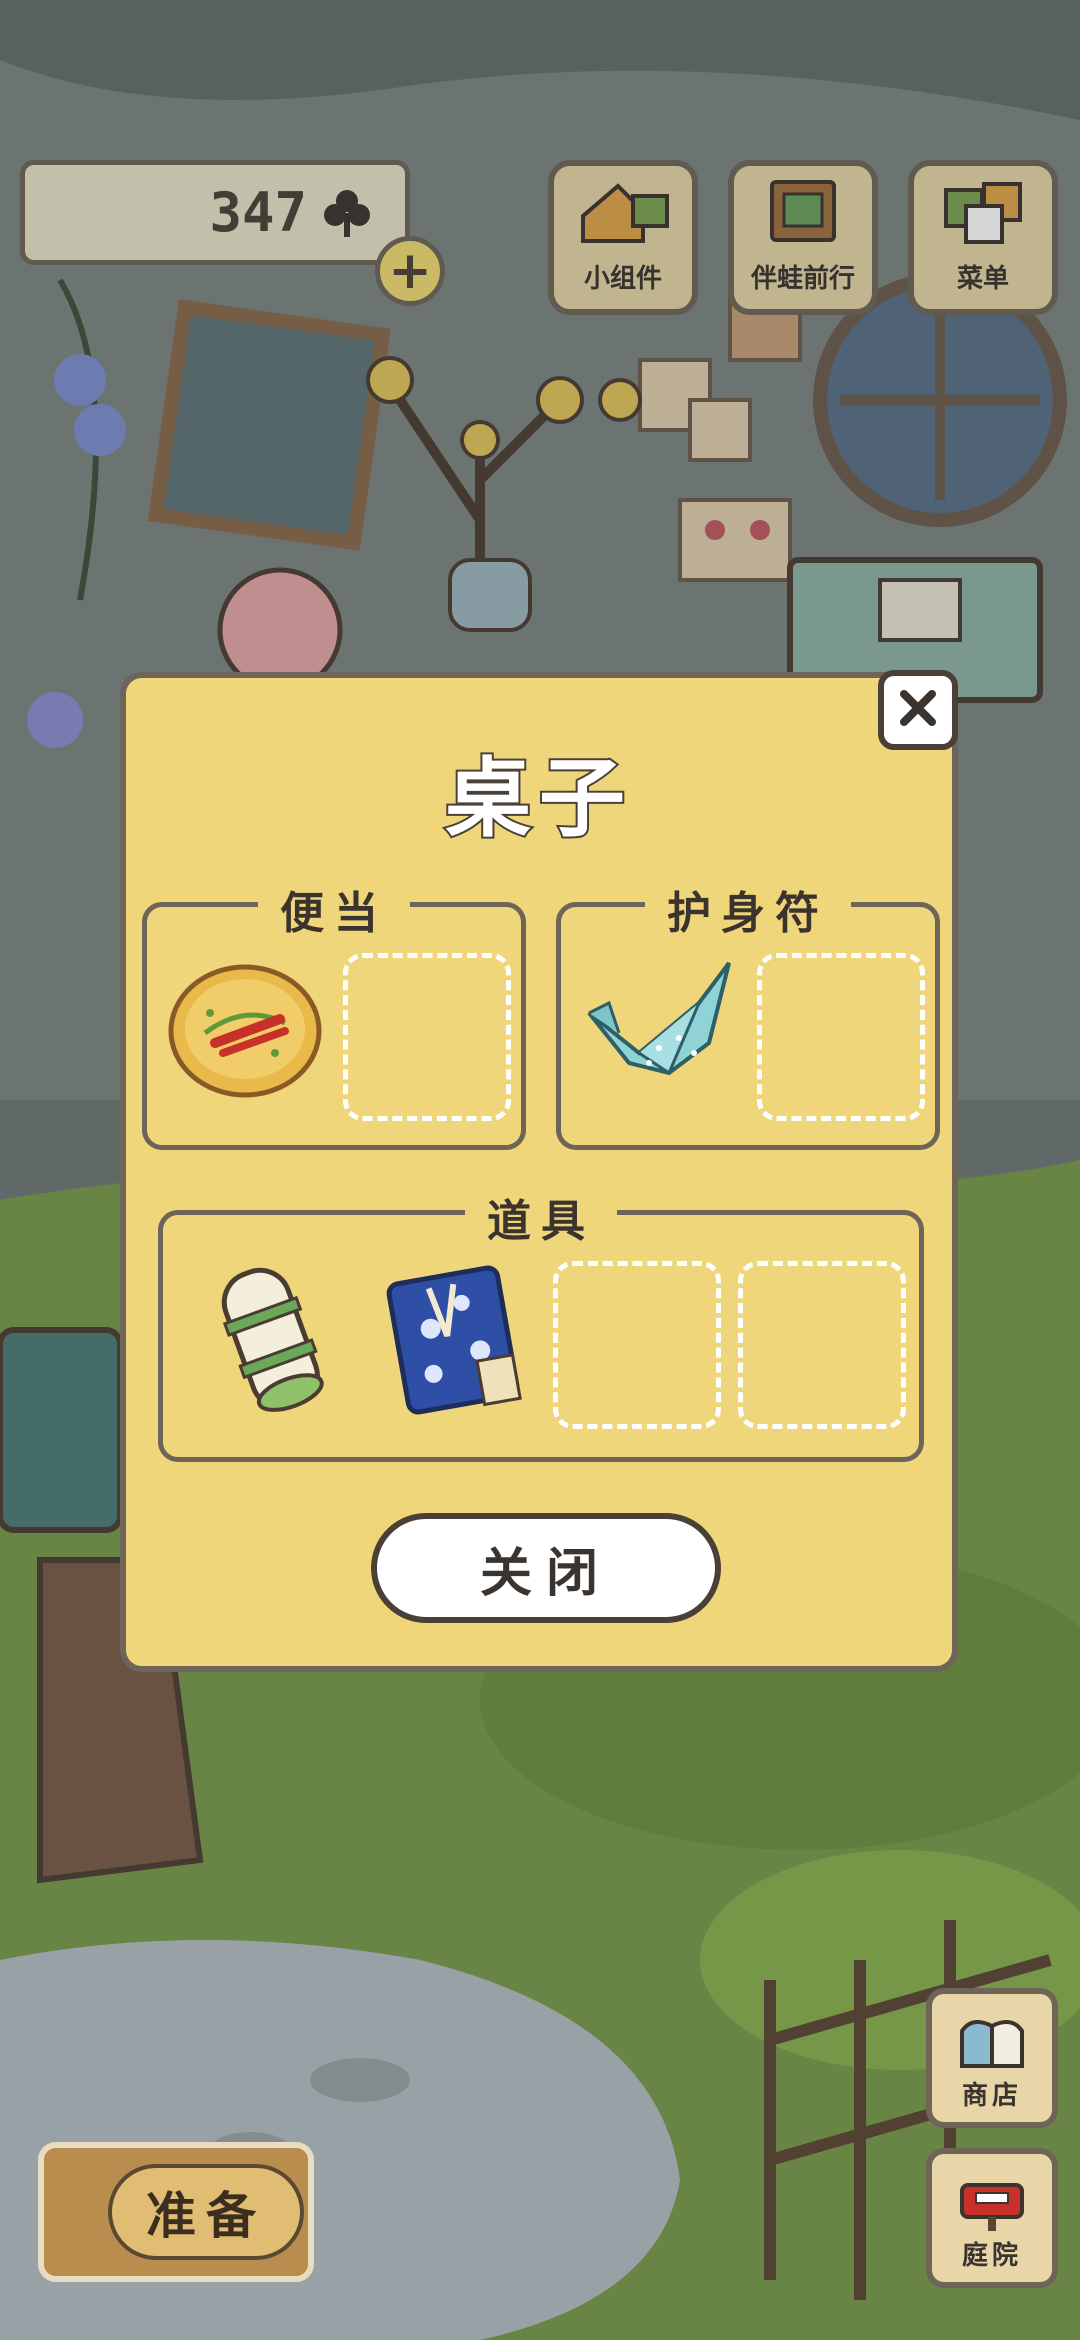 The height and width of the screenshot is (2340, 1080). What do you see at coordinates (992, 2203) in the screenshot?
I see `yard-mailbox-icon` at bounding box center [992, 2203].